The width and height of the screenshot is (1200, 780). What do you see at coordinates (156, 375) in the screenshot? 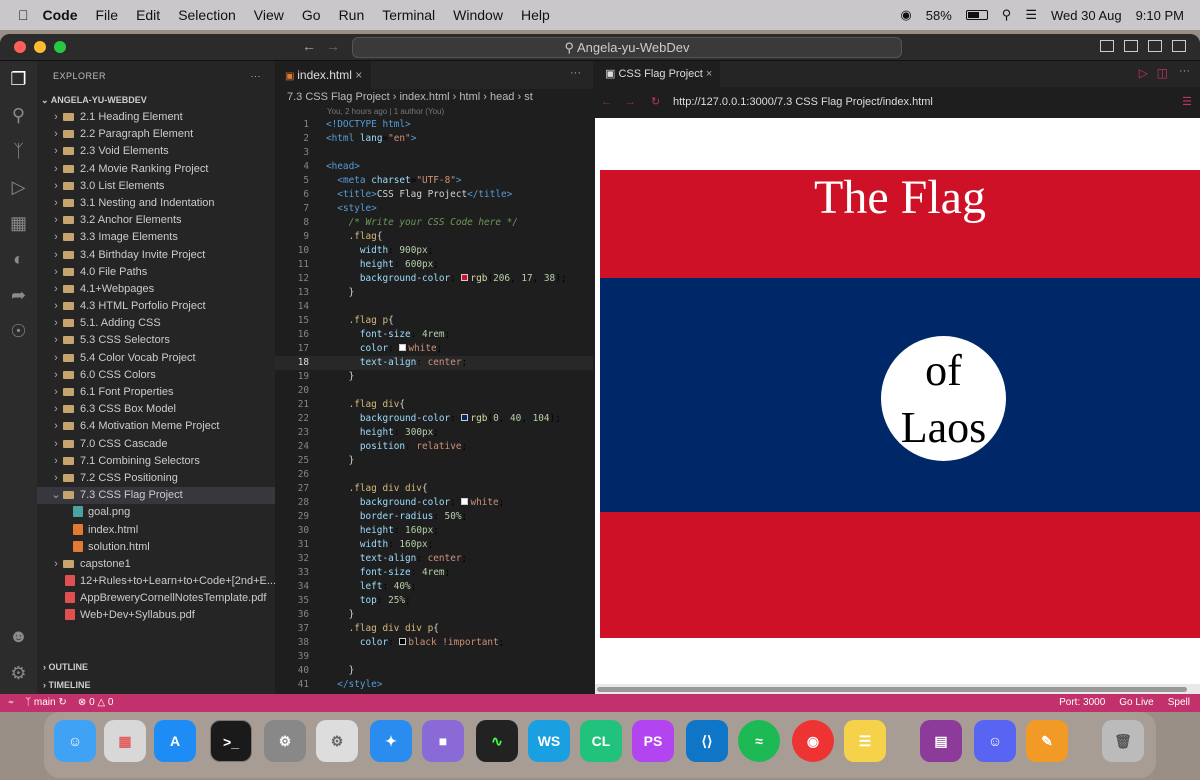
I see `folder-item: › 6.0 CSS Colors` at bounding box center [156, 375].